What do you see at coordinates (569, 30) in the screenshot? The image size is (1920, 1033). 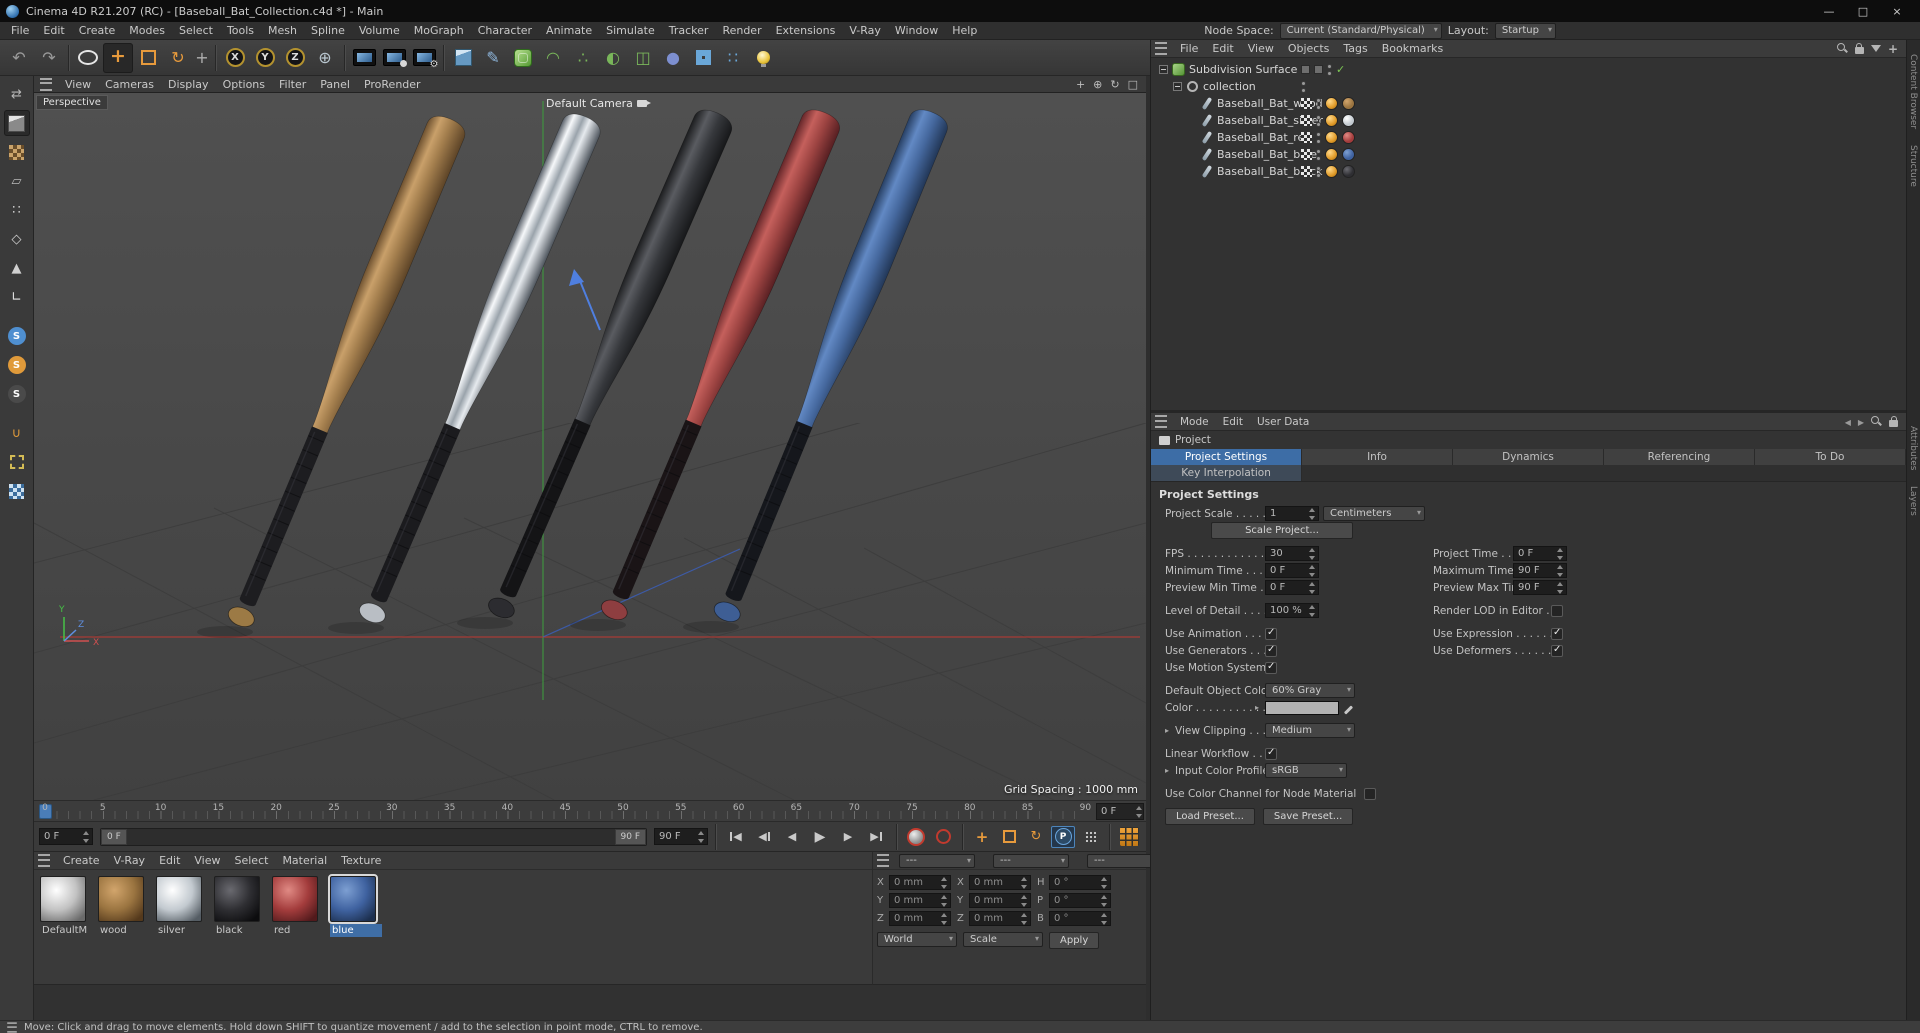 I see `menu-animate: Animate` at bounding box center [569, 30].